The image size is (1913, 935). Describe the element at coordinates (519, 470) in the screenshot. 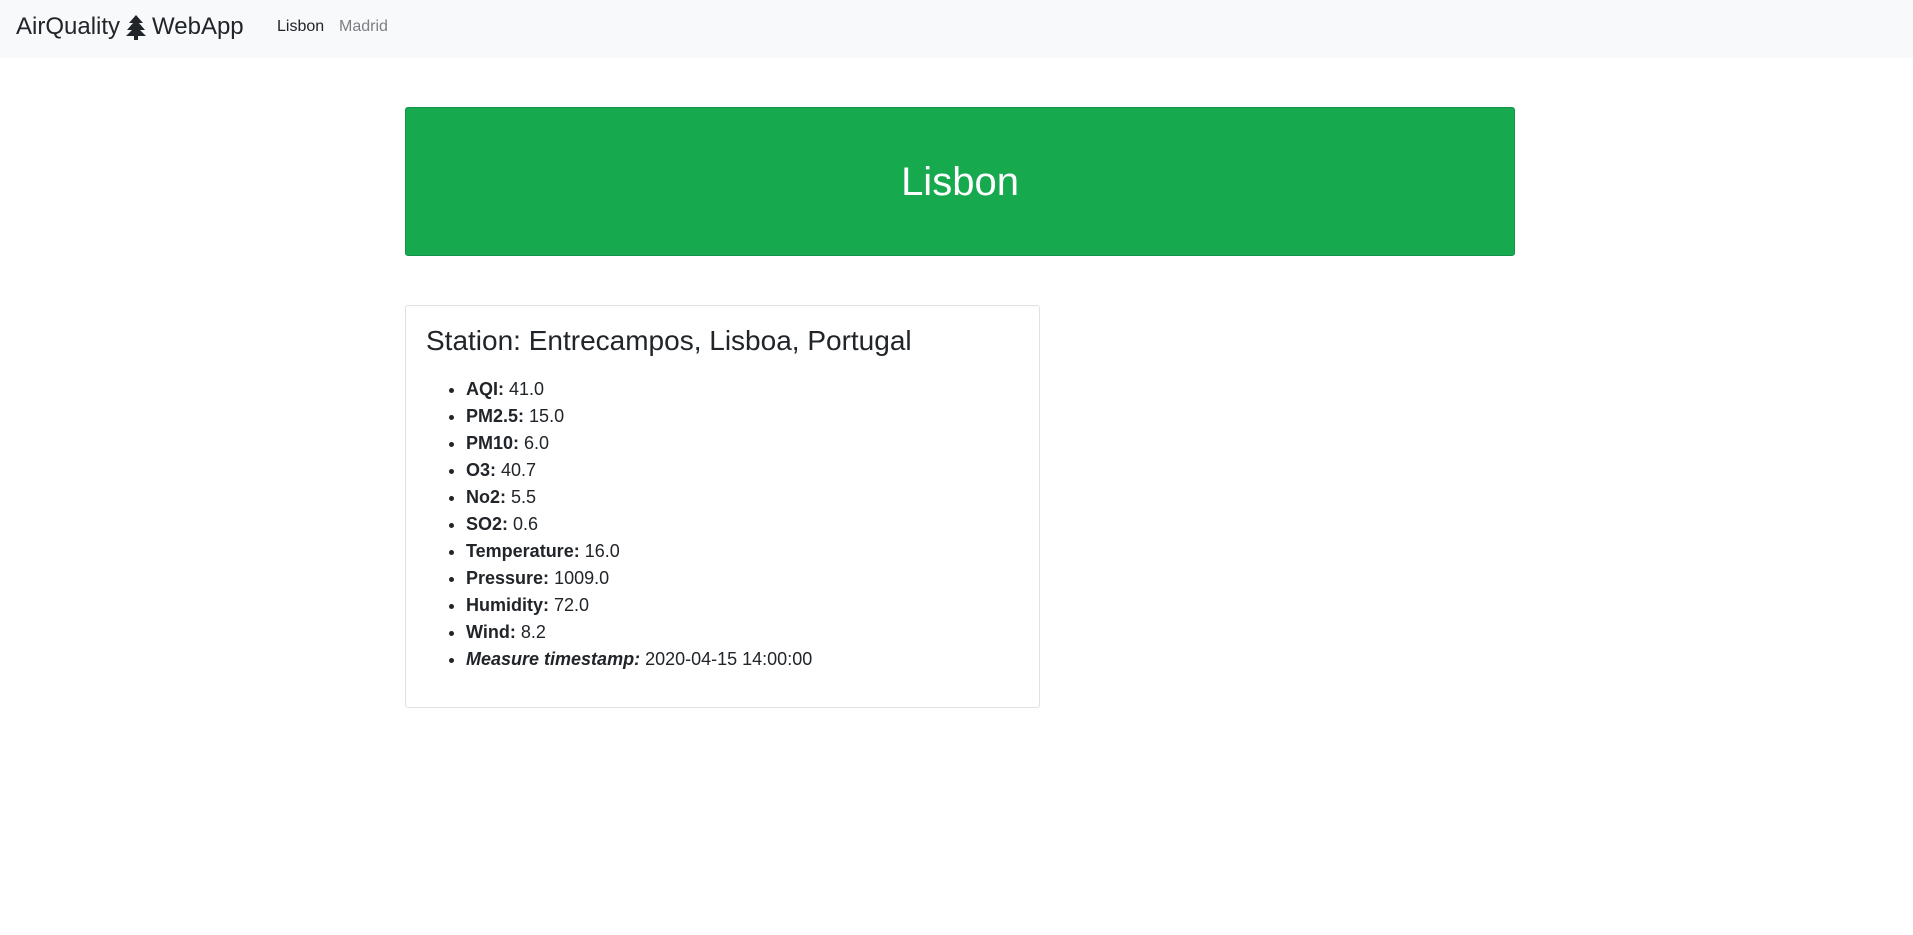

I see `measure-value: 40.7` at that location.